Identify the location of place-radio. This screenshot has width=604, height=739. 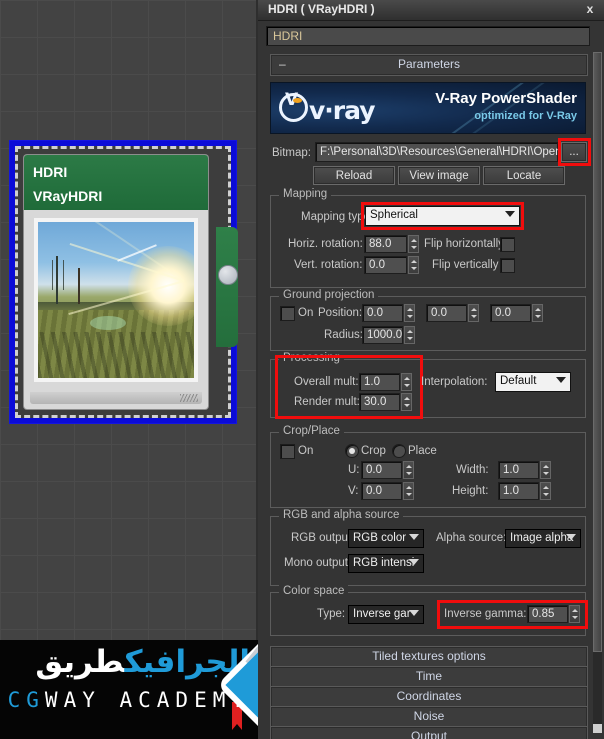
(399, 451).